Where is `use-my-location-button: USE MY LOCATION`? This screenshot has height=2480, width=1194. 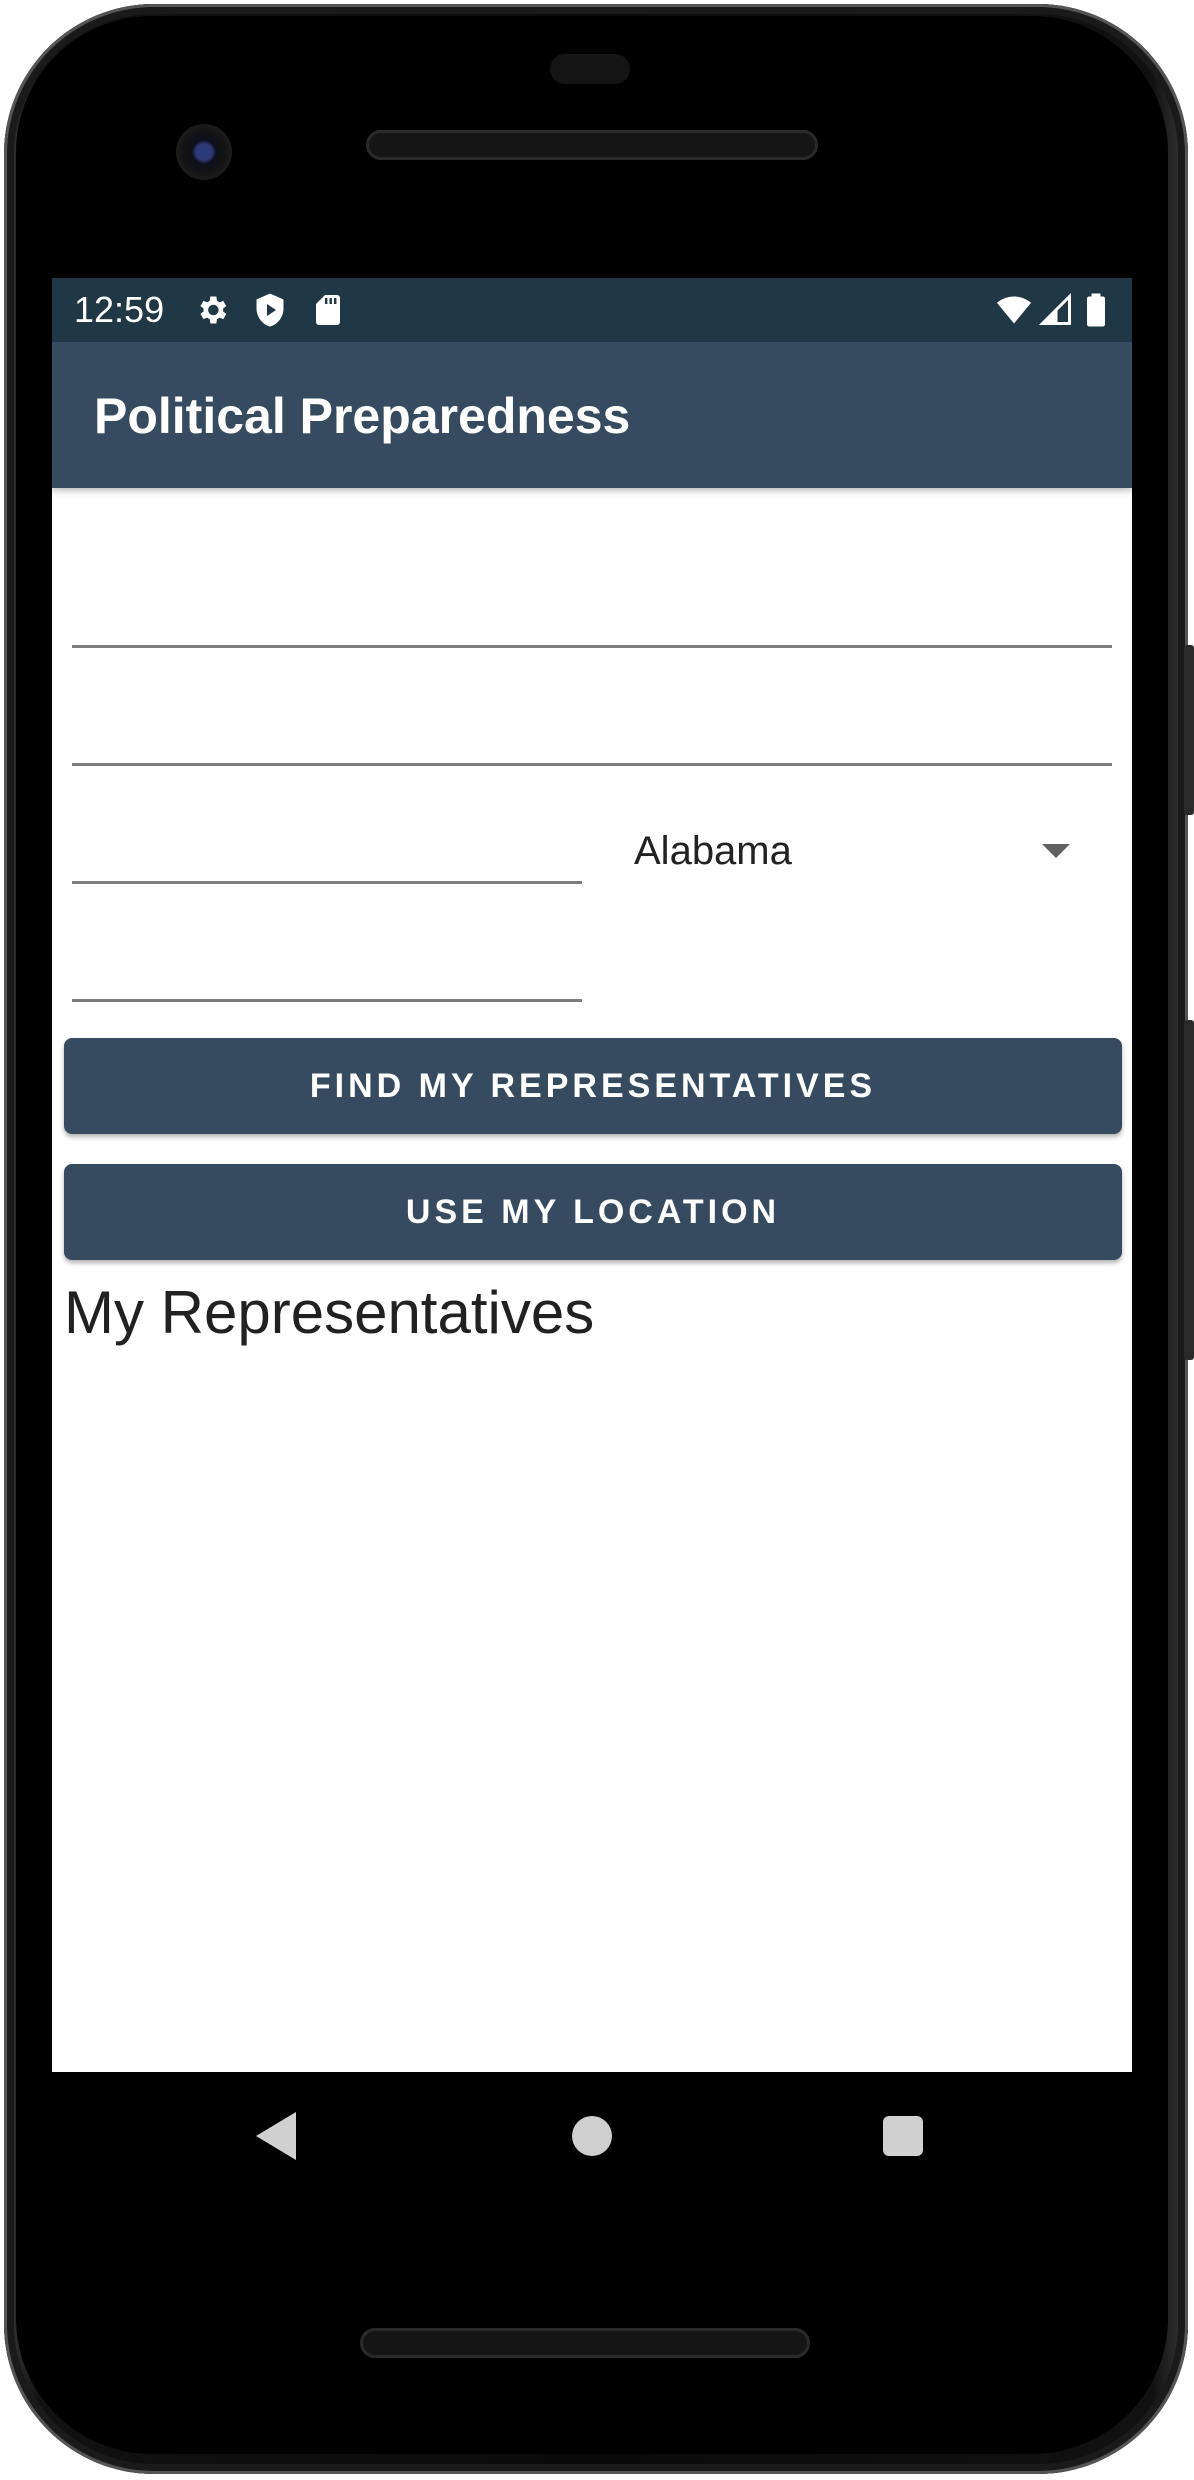 use-my-location-button: USE MY LOCATION is located at coordinates (593, 1212).